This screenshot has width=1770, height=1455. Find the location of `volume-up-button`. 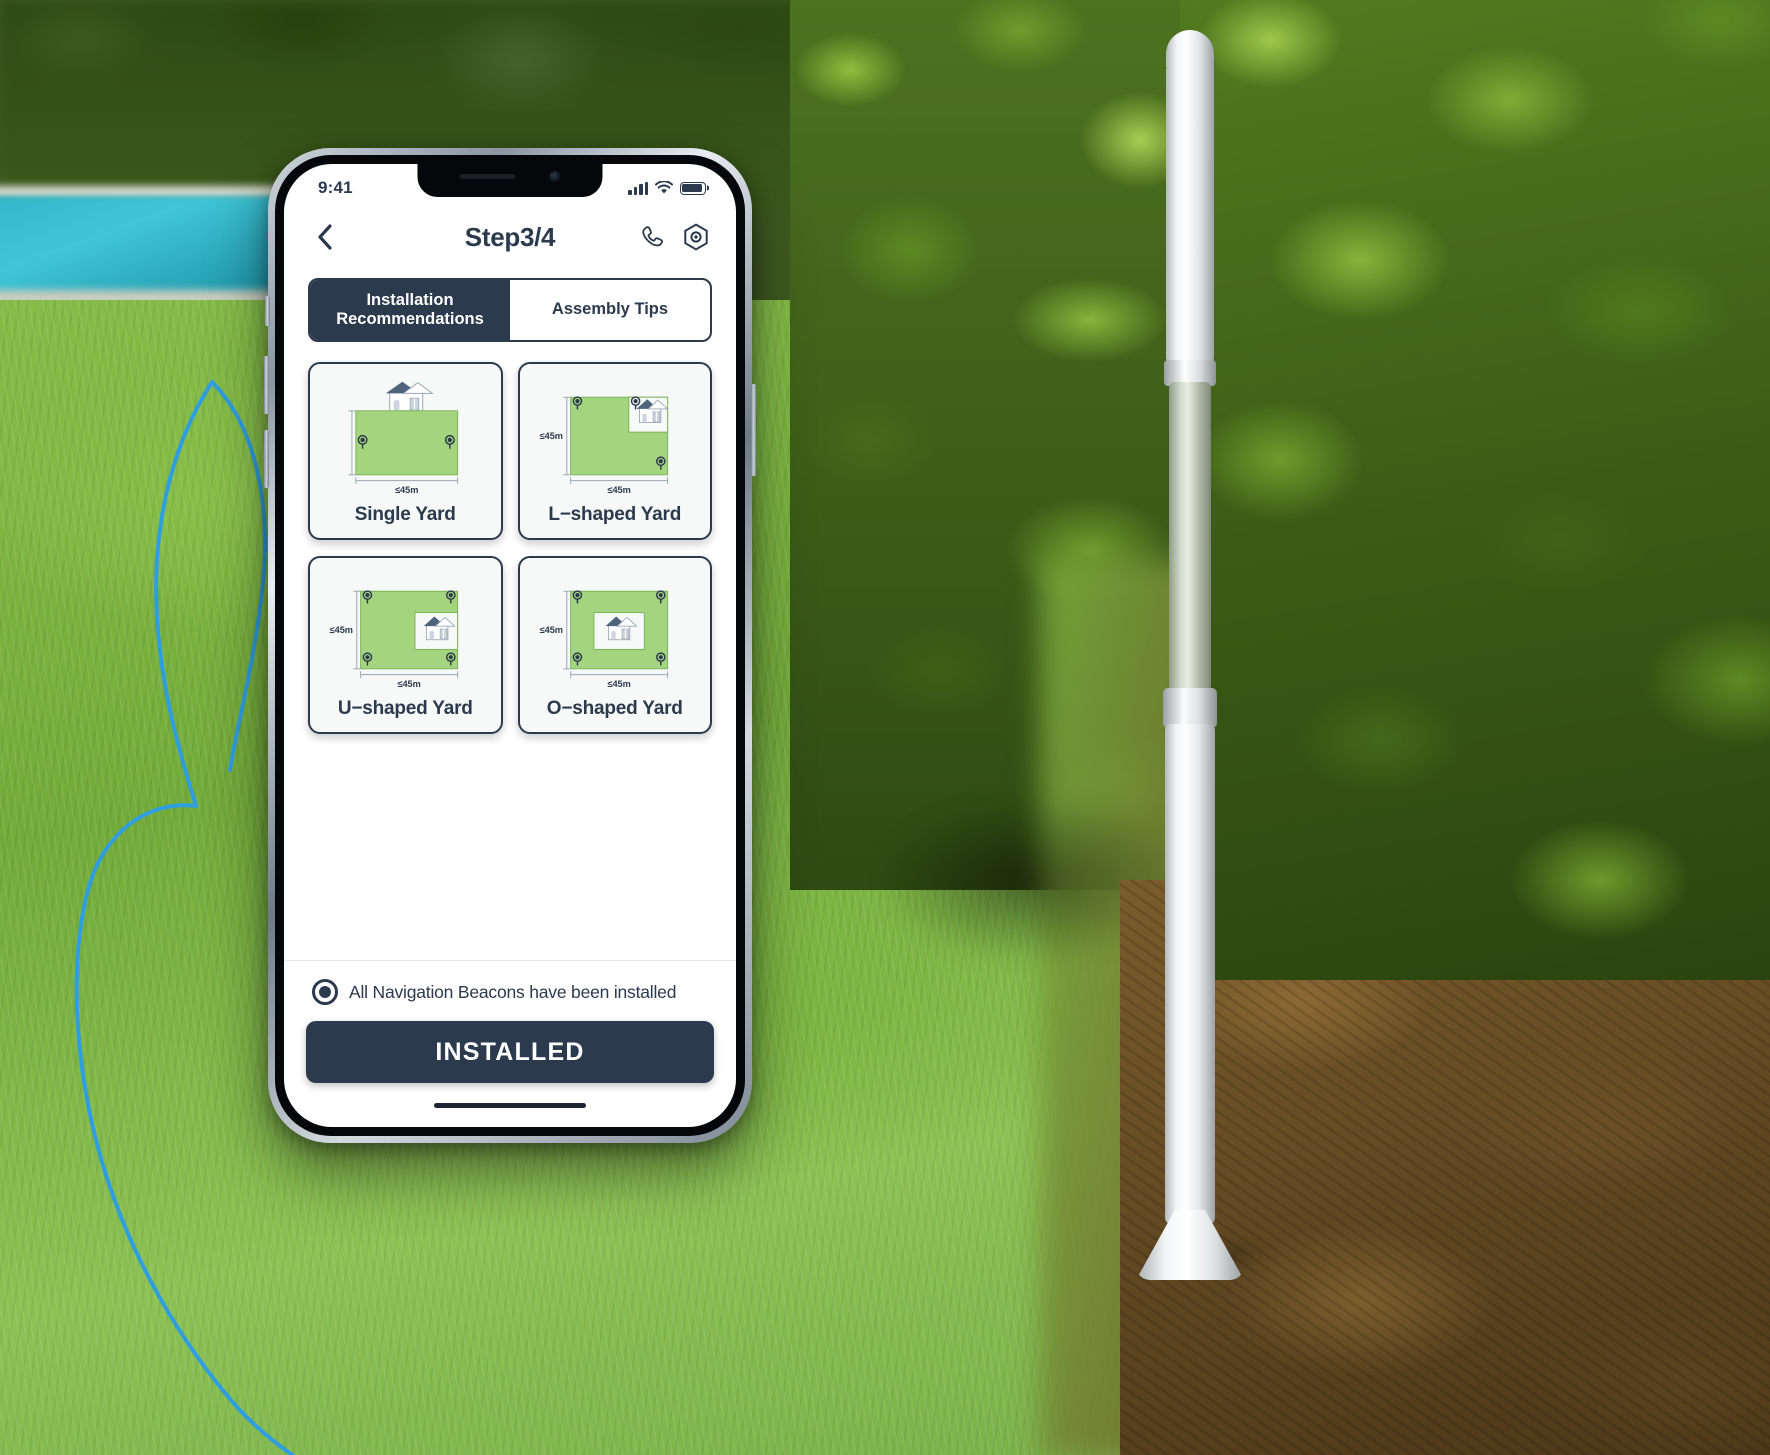

volume-up-button is located at coordinates (266, 385).